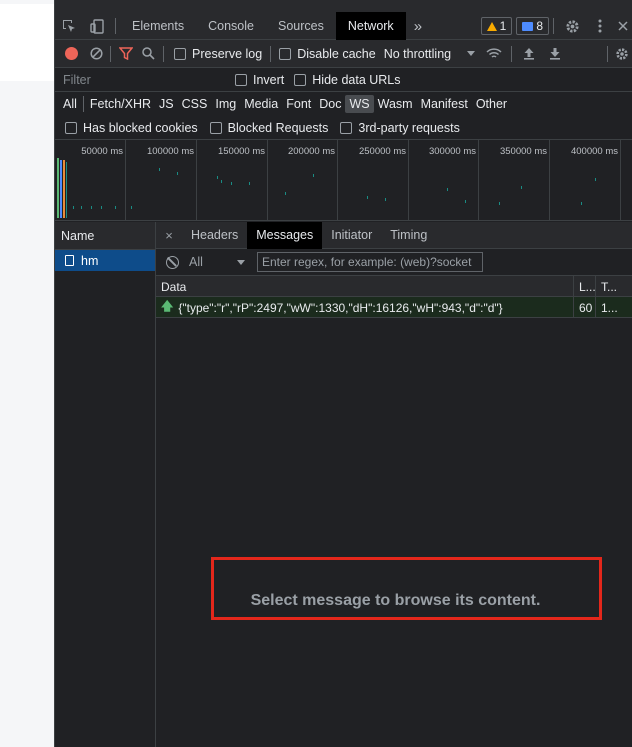 The image size is (632, 747). Describe the element at coordinates (300, 79) in the screenshot. I see `hide-data-urls-checkbox` at that location.